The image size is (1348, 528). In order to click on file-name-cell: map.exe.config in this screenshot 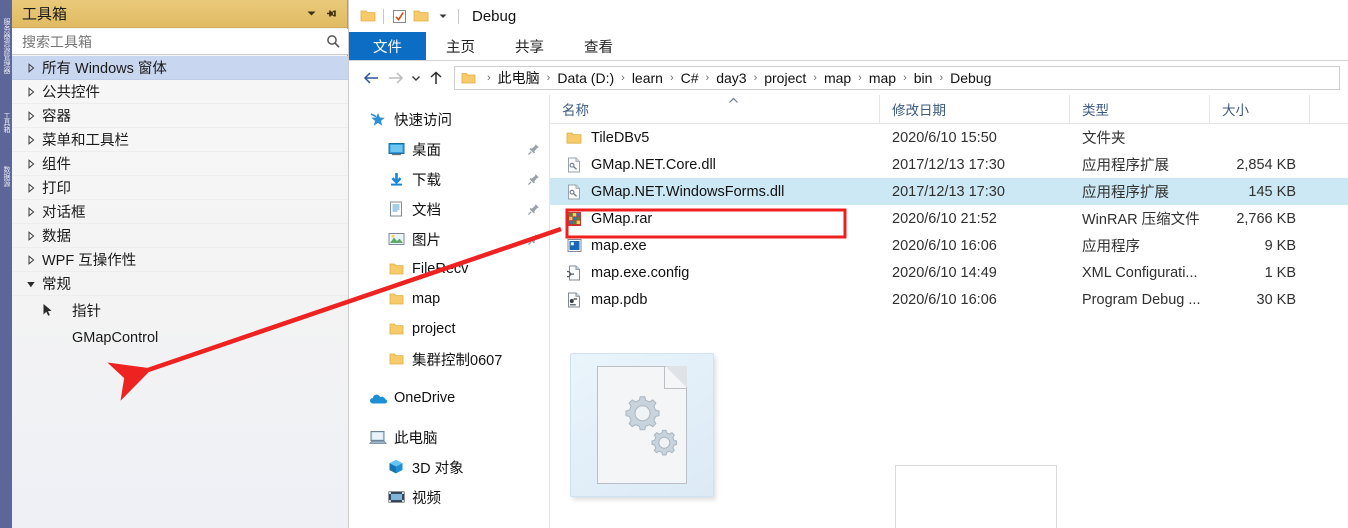, I will do `click(715, 273)`.